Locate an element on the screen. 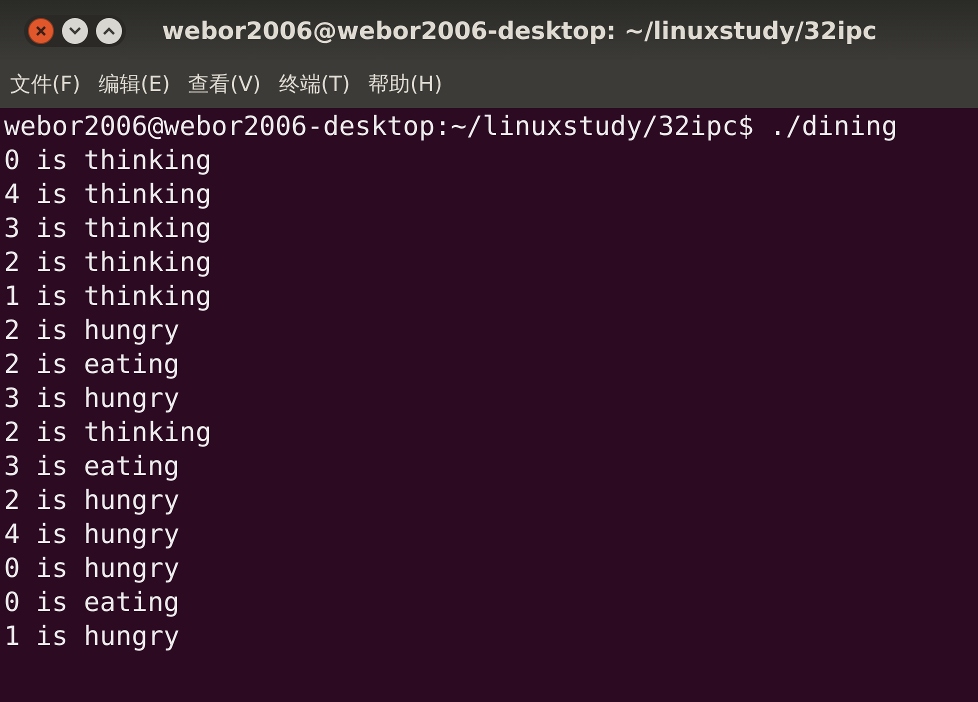  close-button is located at coordinates (41, 31).